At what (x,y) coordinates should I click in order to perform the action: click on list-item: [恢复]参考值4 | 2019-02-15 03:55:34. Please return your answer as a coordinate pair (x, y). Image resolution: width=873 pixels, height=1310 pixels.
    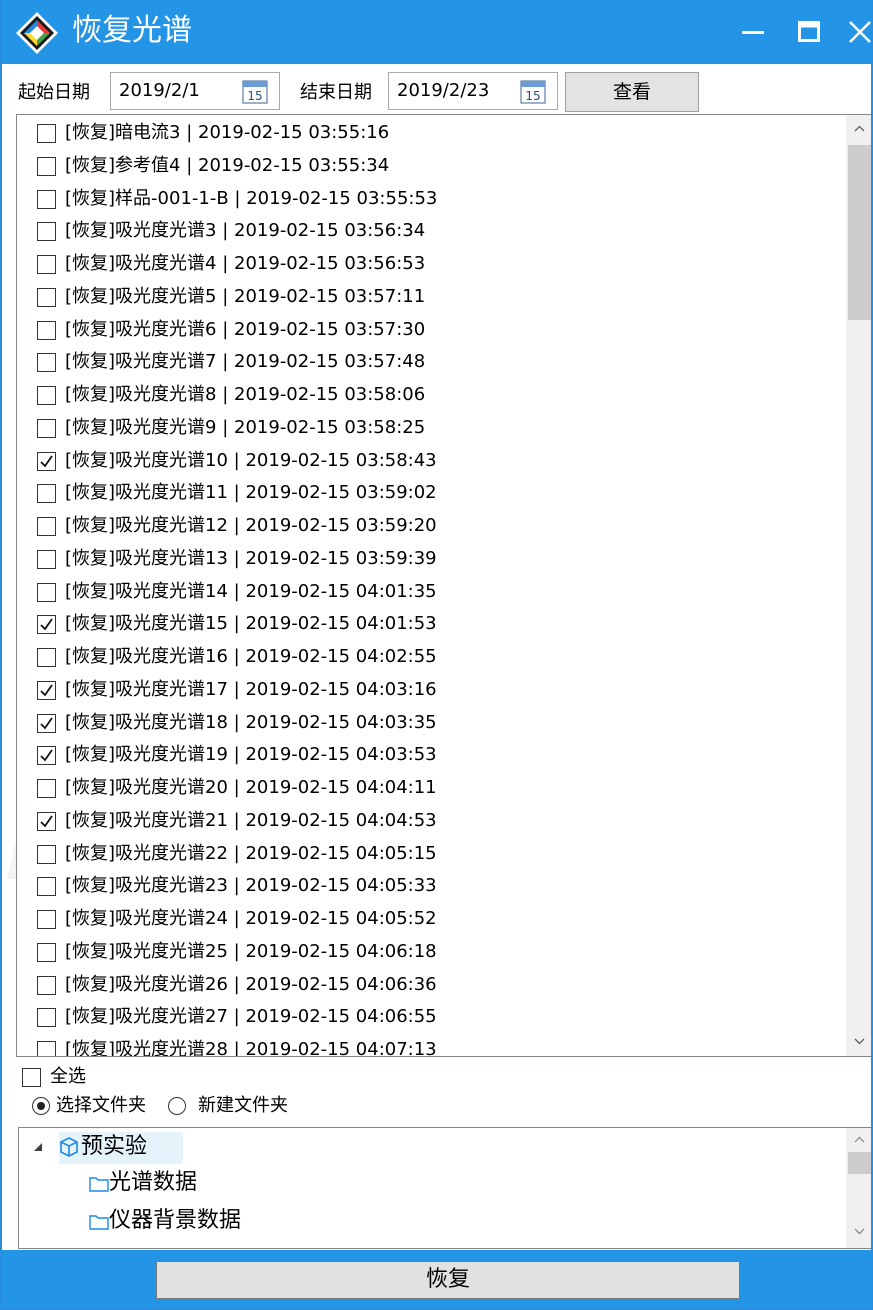
    Looking at the image, I should click on (432, 166).